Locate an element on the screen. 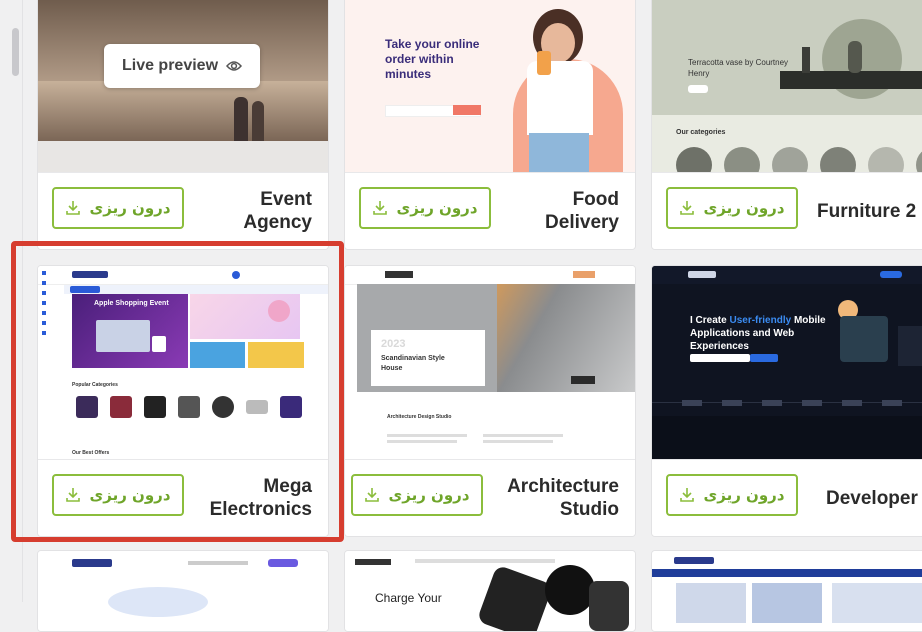 The image size is (922, 632). card-title: Food Delivery is located at coordinates (582, 211).